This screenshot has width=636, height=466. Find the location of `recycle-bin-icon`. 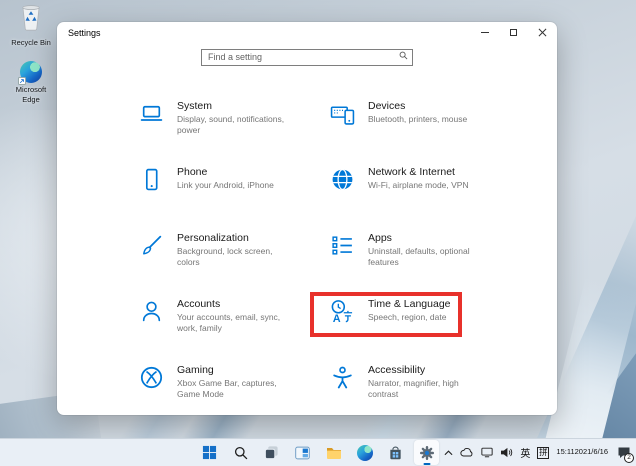

recycle-bin-icon is located at coordinates (31, 19).